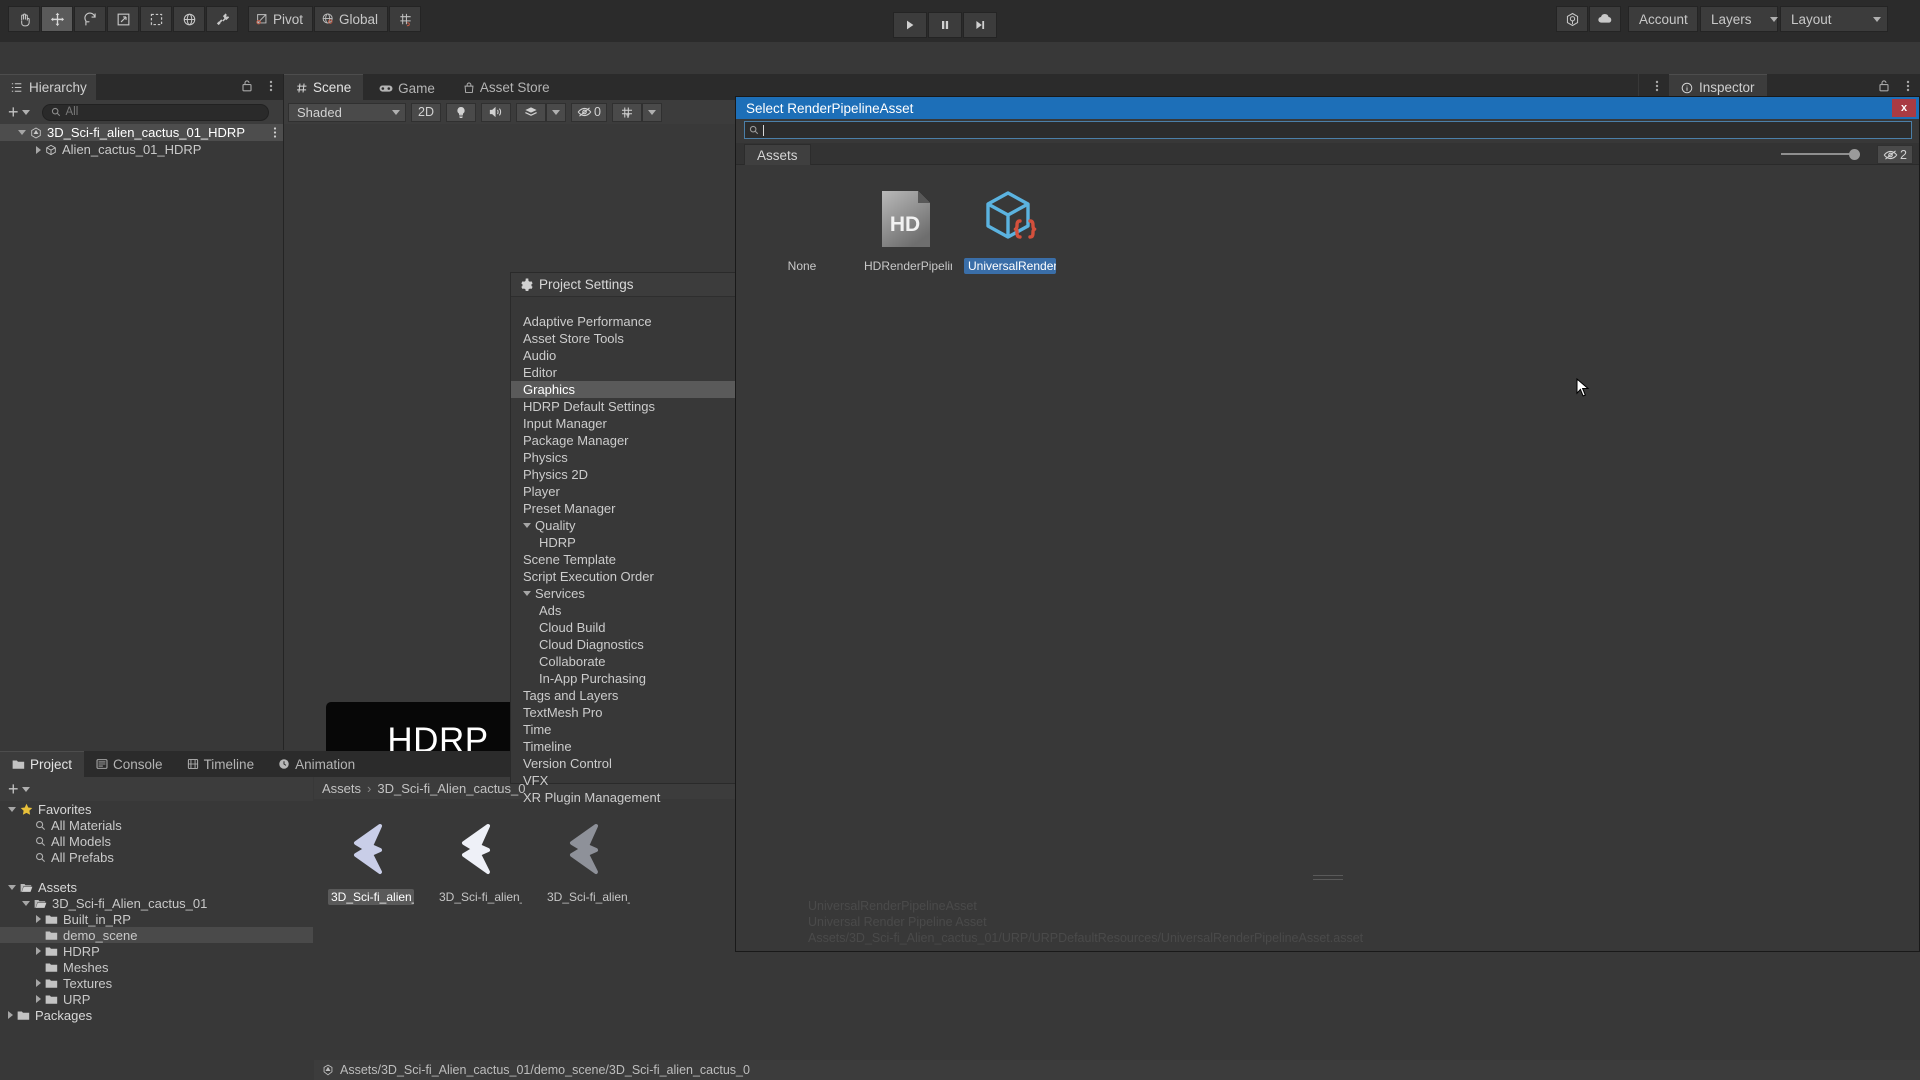  I want to click on tab-game: Game, so click(407, 88).